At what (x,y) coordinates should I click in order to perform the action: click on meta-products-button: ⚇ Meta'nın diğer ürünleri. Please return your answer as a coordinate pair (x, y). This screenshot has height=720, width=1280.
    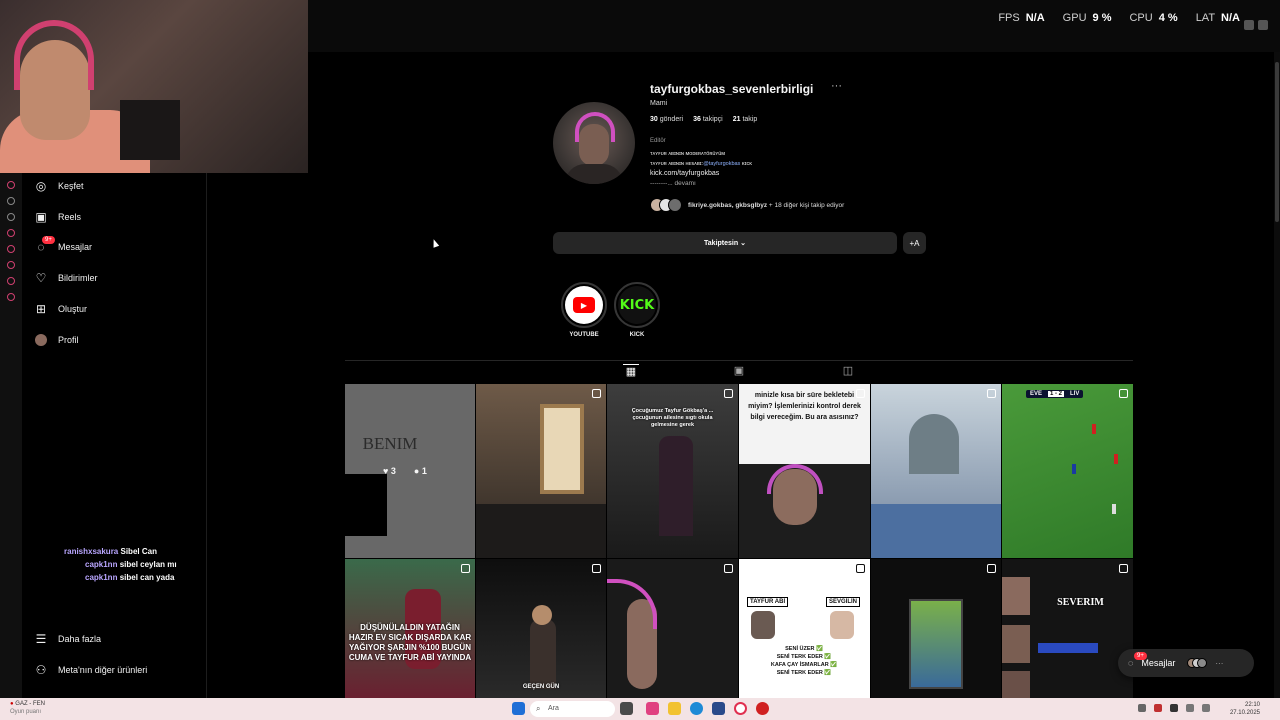
    Looking at the image, I should click on (91, 670).